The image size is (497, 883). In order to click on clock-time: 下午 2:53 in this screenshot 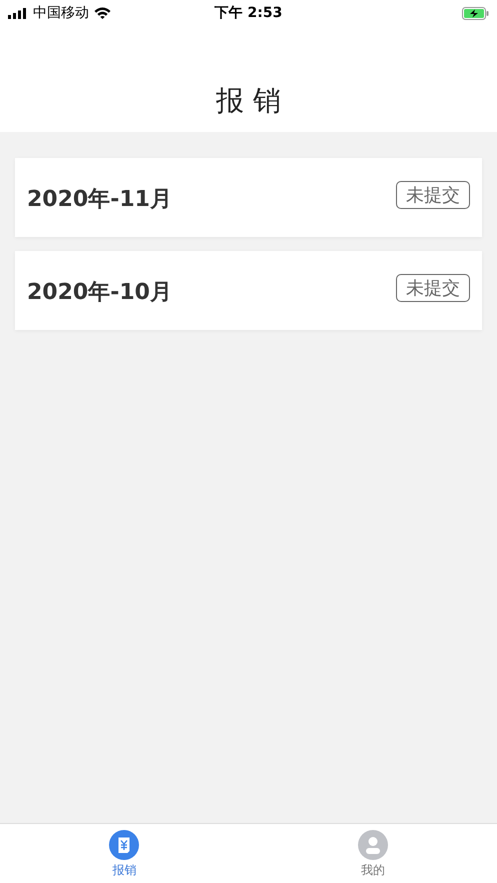, I will do `click(248, 13)`.